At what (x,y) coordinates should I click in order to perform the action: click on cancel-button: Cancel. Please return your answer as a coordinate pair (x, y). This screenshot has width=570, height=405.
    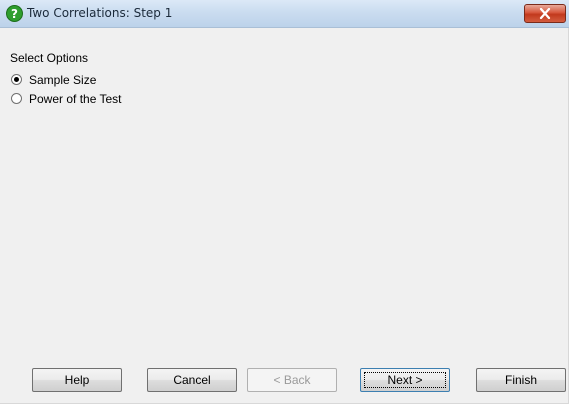
    Looking at the image, I should click on (192, 380).